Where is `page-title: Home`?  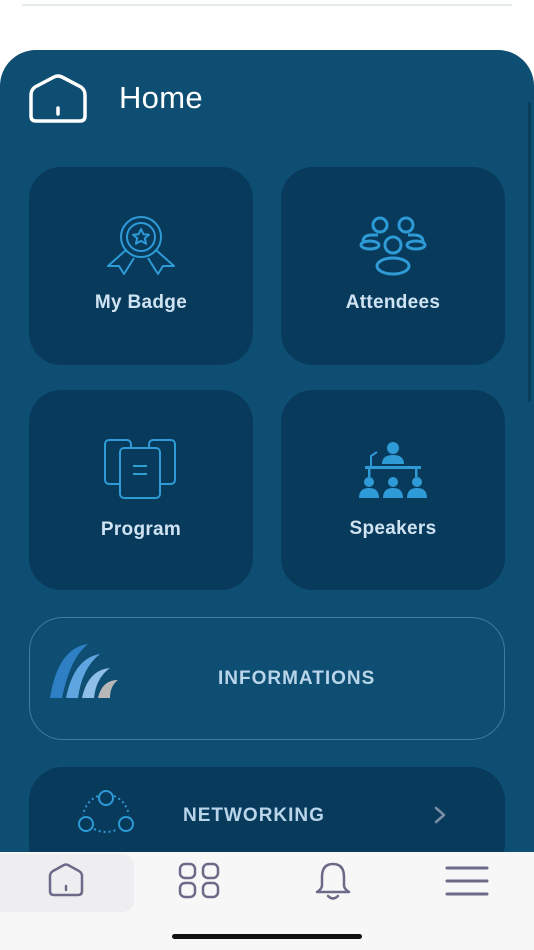 page-title: Home is located at coordinates (161, 97).